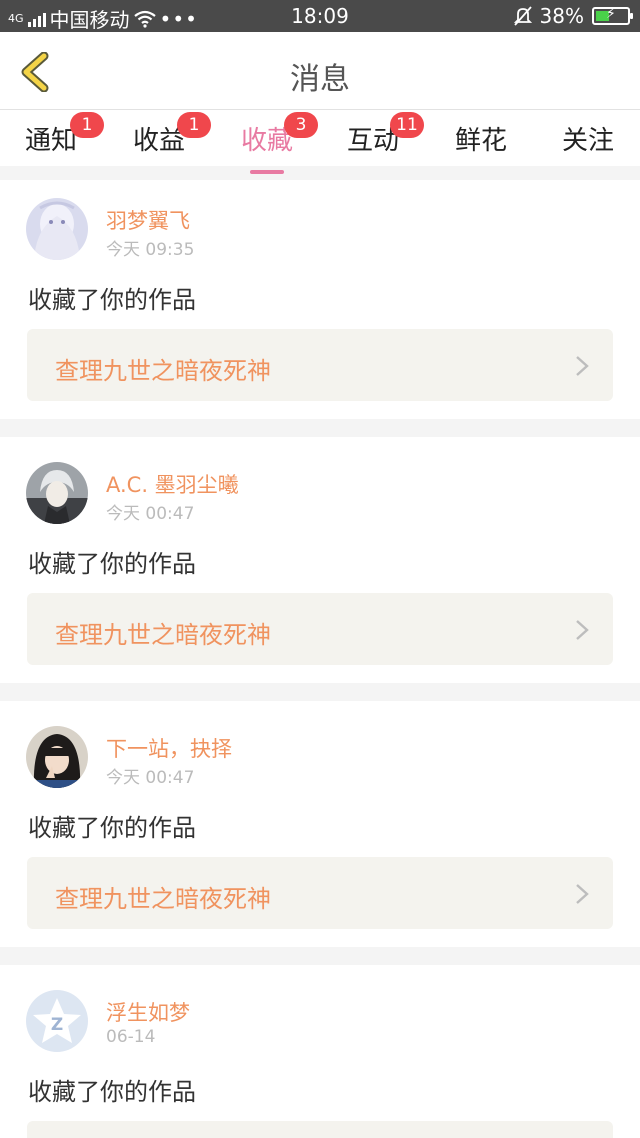 Image resolution: width=640 pixels, height=1138 pixels. Describe the element at coordinates (267, 172) in the screenshot. I see `active-tab-indicator` at that location.